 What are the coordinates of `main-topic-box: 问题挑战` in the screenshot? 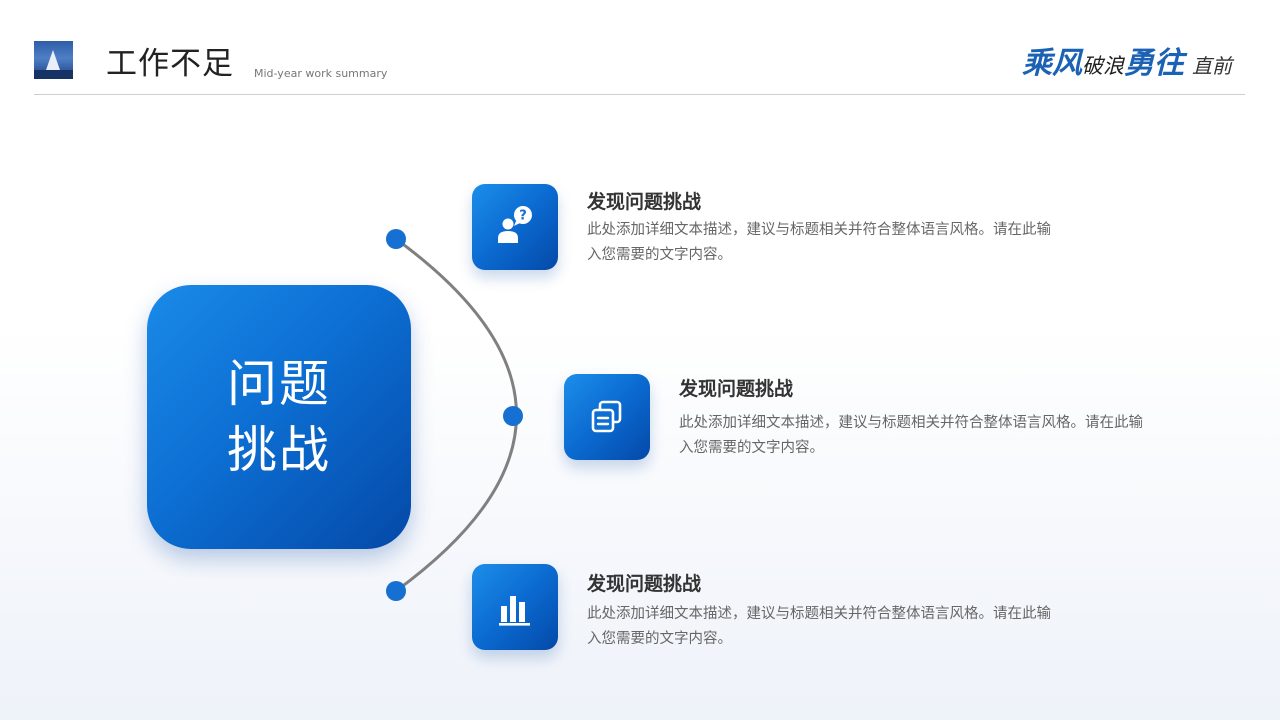 It's located at (279, 417).